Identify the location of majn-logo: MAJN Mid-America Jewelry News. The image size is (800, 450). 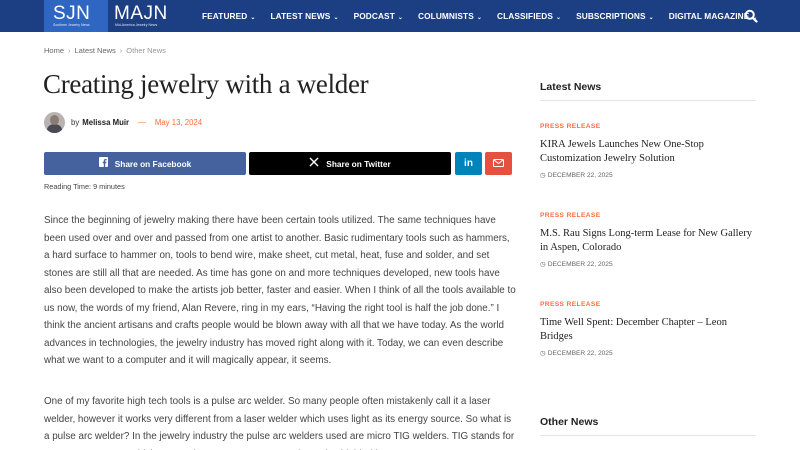
(142, 16).